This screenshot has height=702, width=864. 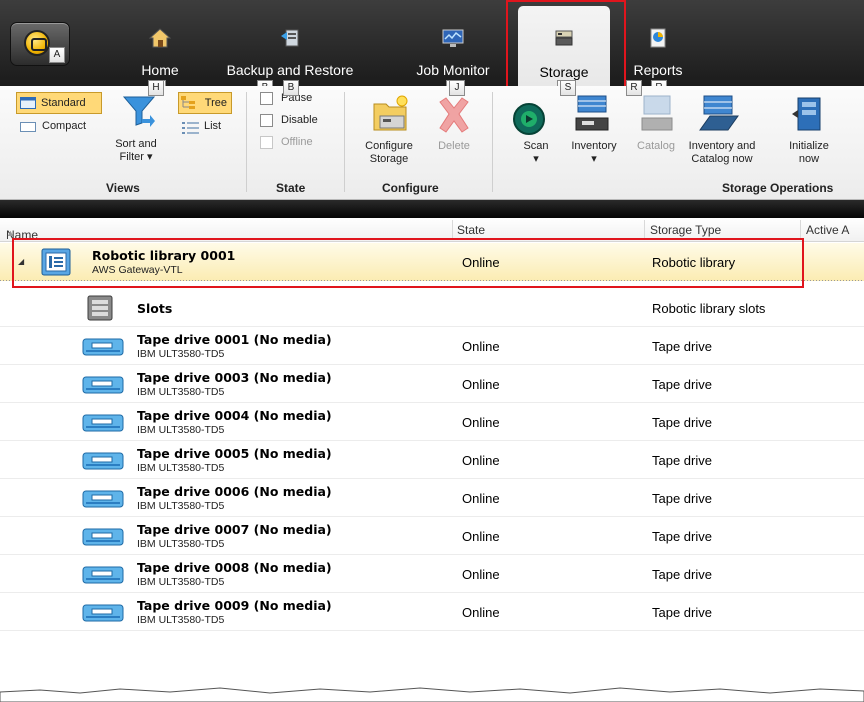 What do you see at coordinates (190, 128) in the screenshot?
I see `list-view-icon` at bounding box center [190, 128].